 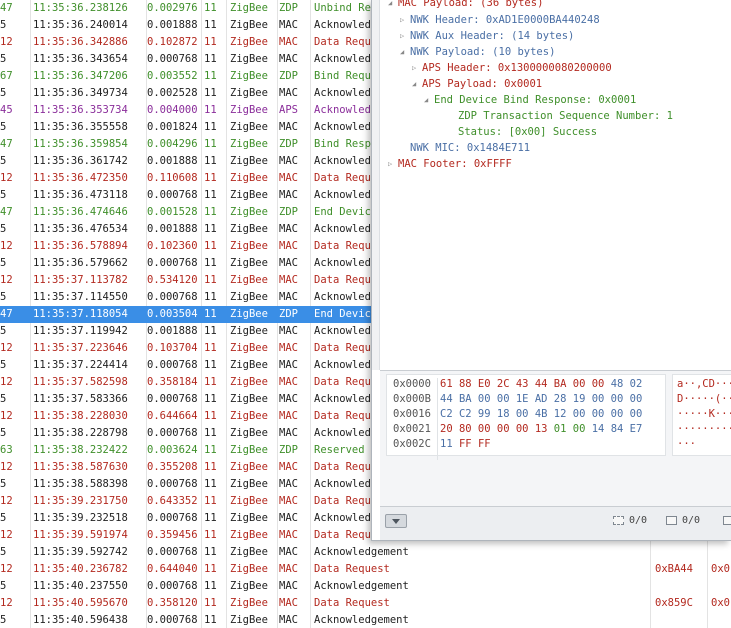 I want to click on tree-node-label: NWK Payload: (10 bytes), so click(x=483, y=52).